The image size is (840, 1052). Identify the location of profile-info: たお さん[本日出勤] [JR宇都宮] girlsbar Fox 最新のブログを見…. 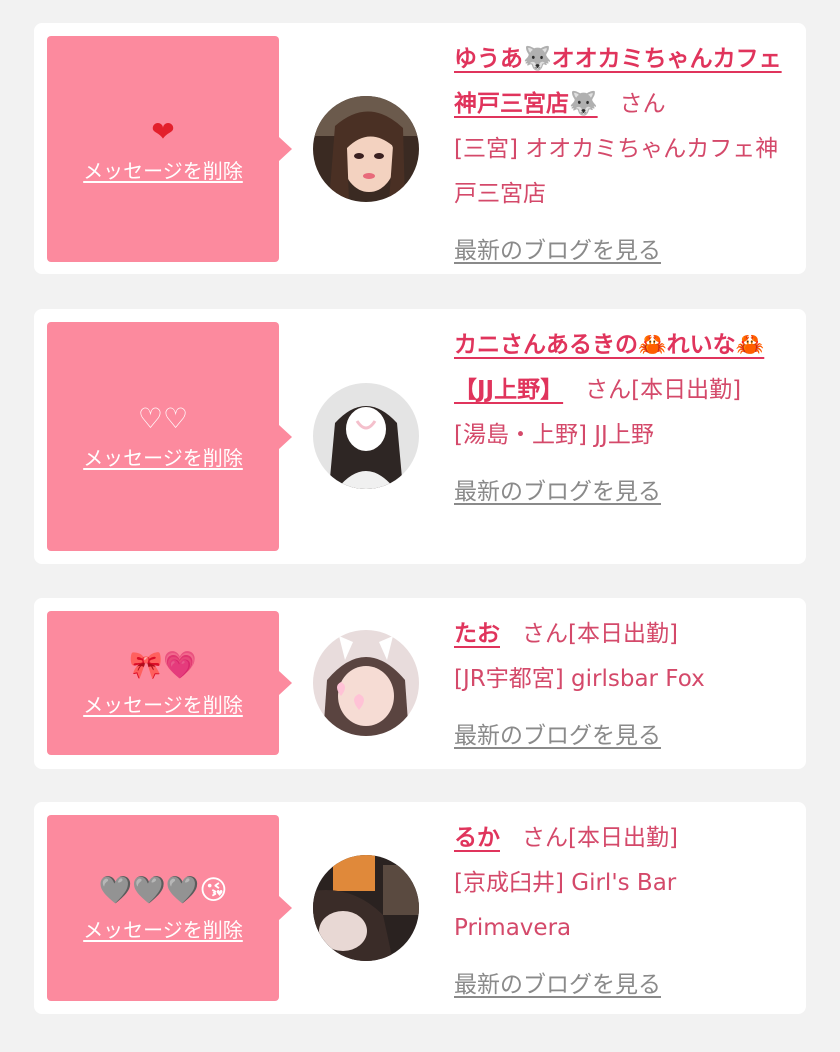
(622, 685).